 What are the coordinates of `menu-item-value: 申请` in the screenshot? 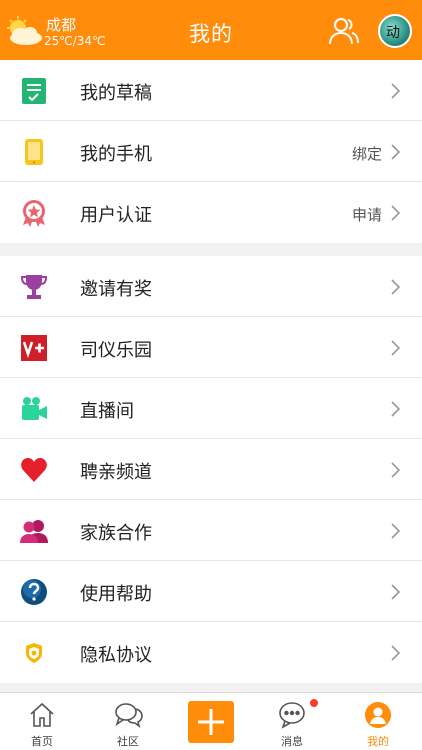 It's located at (366, 215).